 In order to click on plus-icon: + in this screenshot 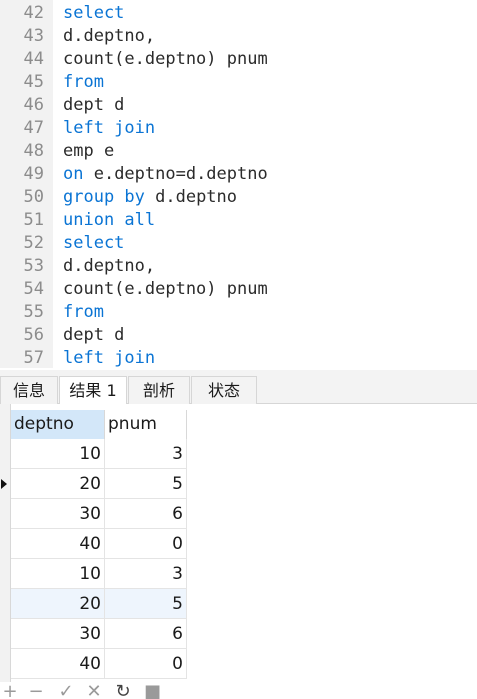, I will do `click(10, 691)`.